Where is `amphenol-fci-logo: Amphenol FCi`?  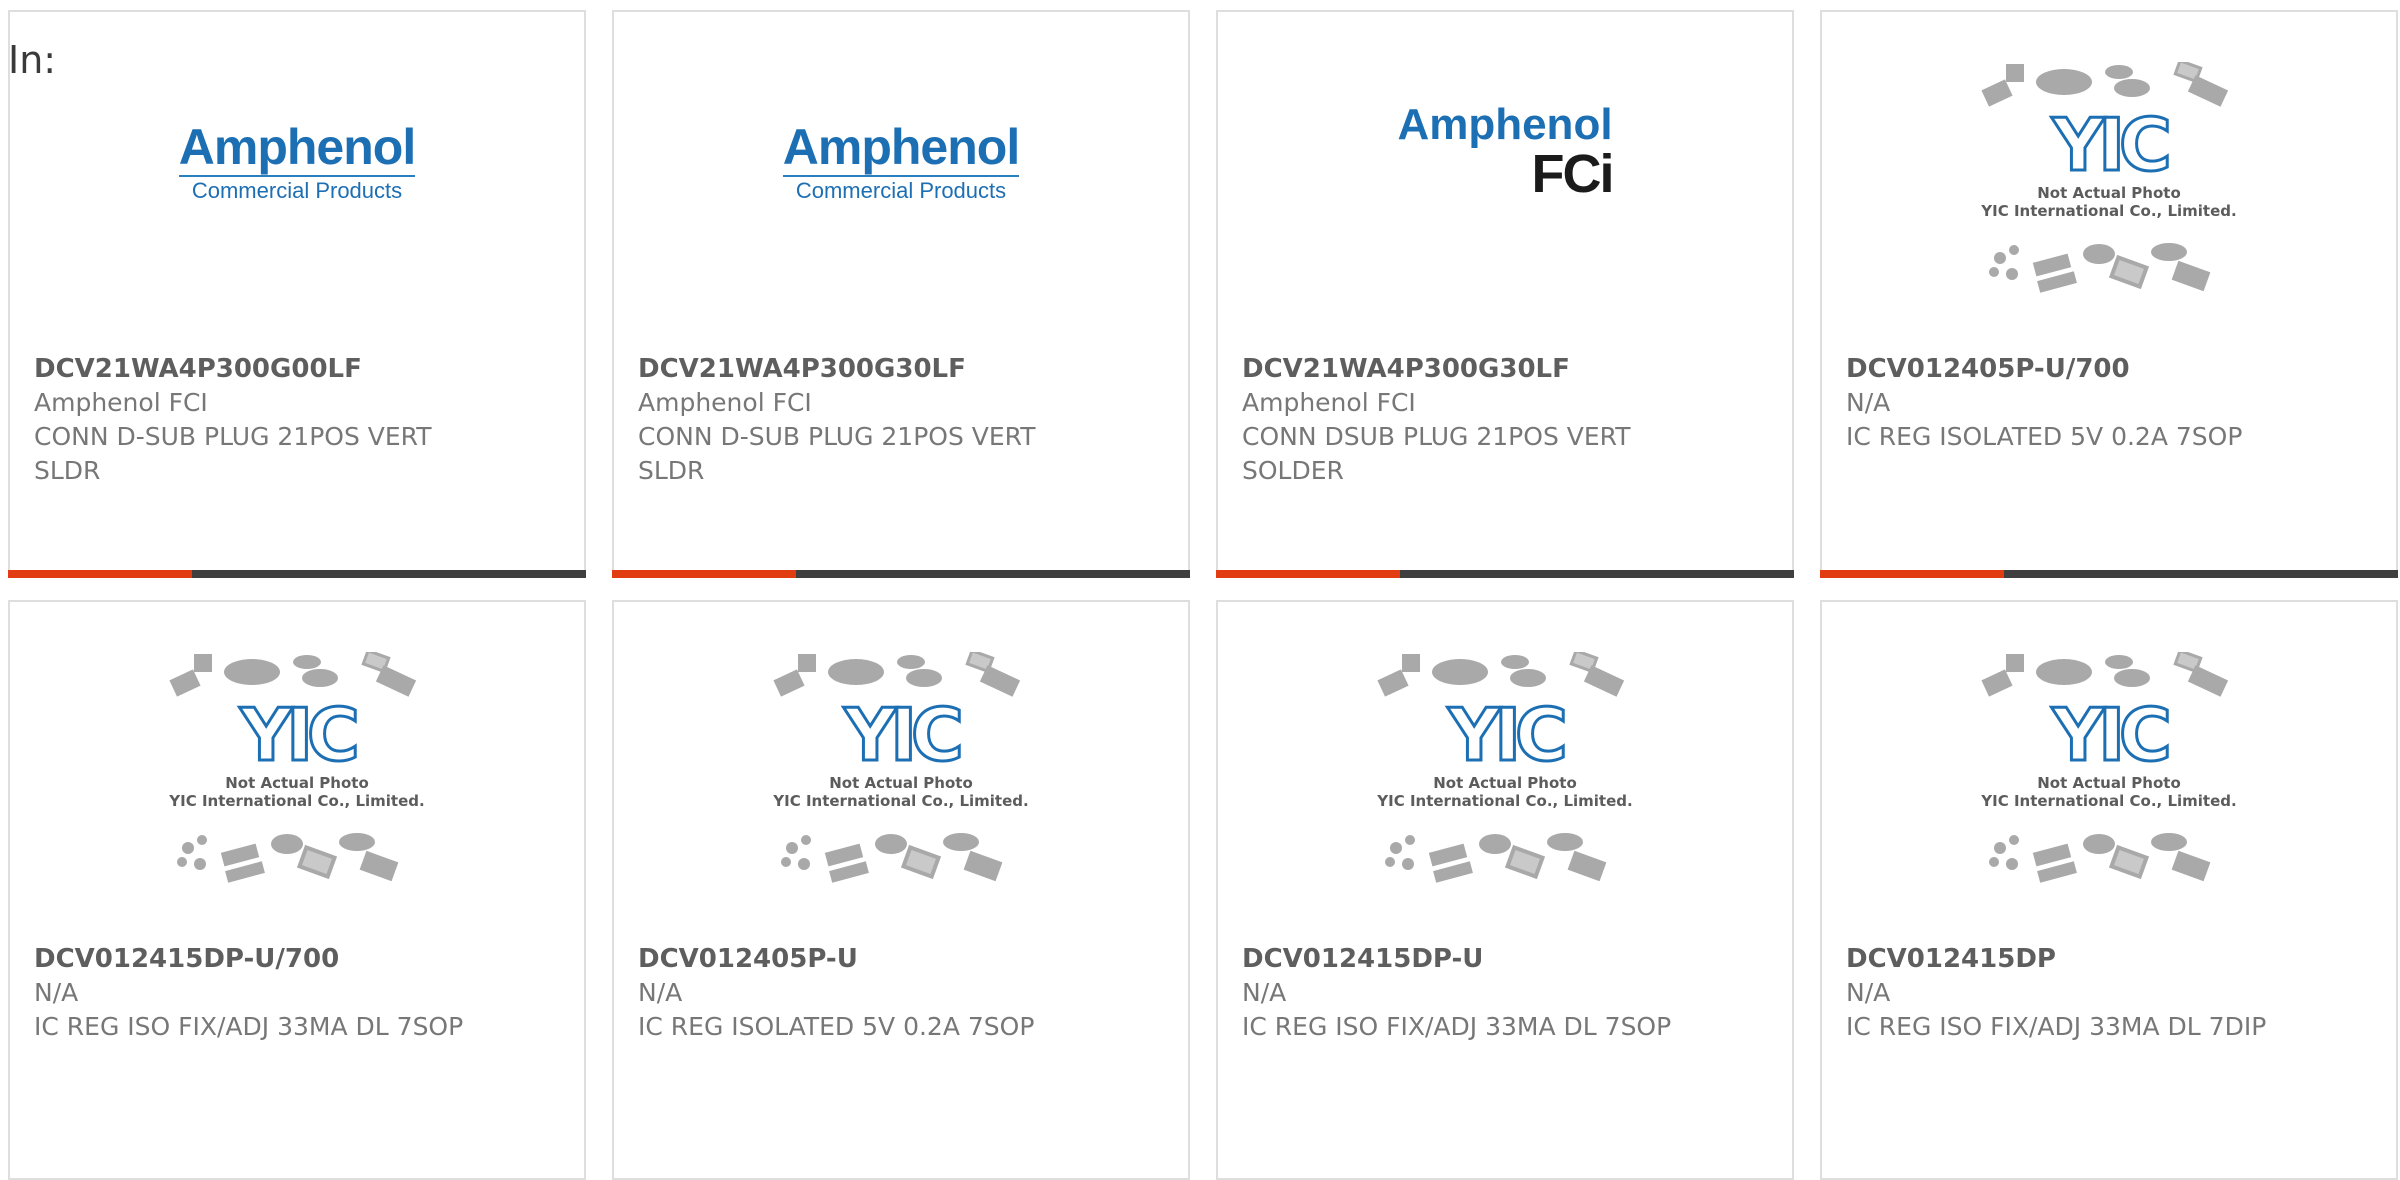
amphenol-fci-logo: Amphenol FCi is located at coordinates (1505, 152).